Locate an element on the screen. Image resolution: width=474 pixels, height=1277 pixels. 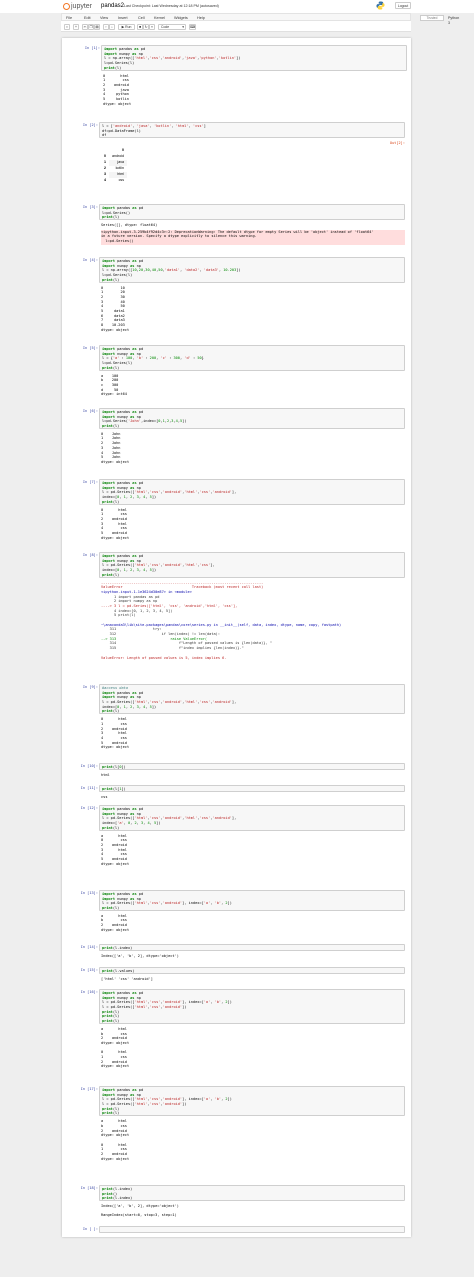
paste-icon: ▤ is located at coordinates (97, 26).